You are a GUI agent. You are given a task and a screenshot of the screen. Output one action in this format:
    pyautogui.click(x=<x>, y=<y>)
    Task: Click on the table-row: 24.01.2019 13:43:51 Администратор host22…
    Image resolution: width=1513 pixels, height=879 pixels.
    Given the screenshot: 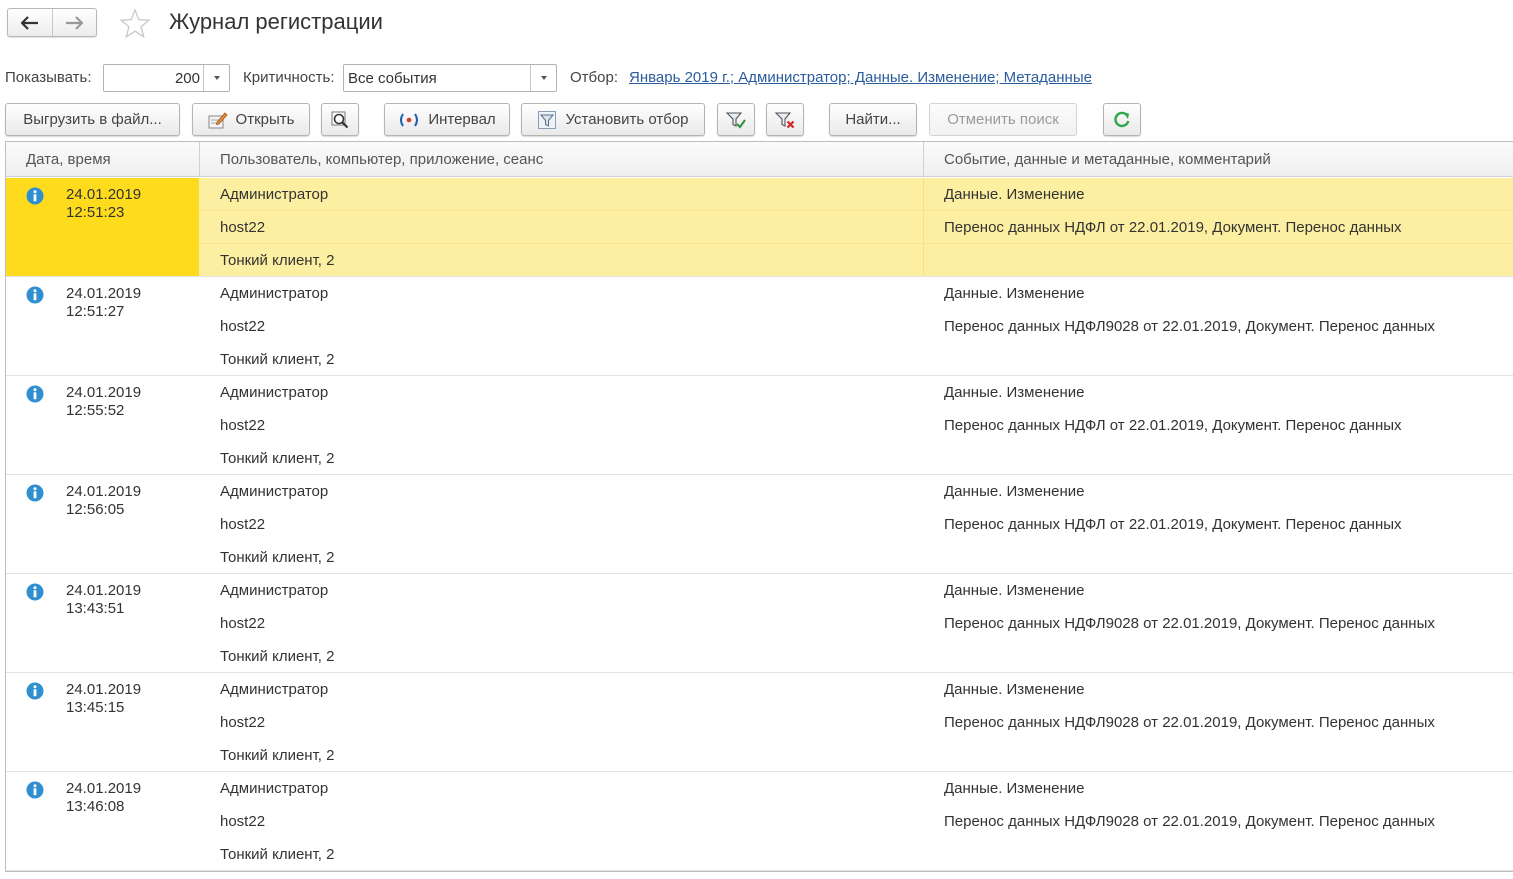 What is the action you would take?
    pyautogui.click(x=759, y=623)
    